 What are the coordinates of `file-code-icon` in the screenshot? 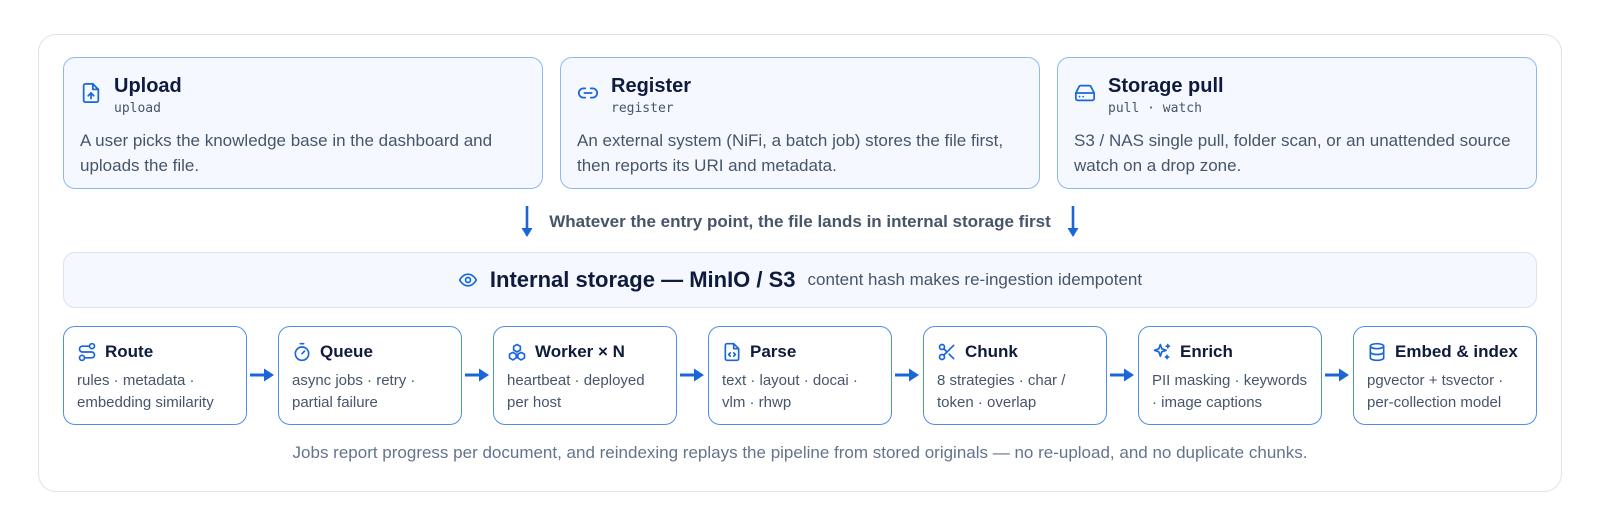 It's located at (732, 352).